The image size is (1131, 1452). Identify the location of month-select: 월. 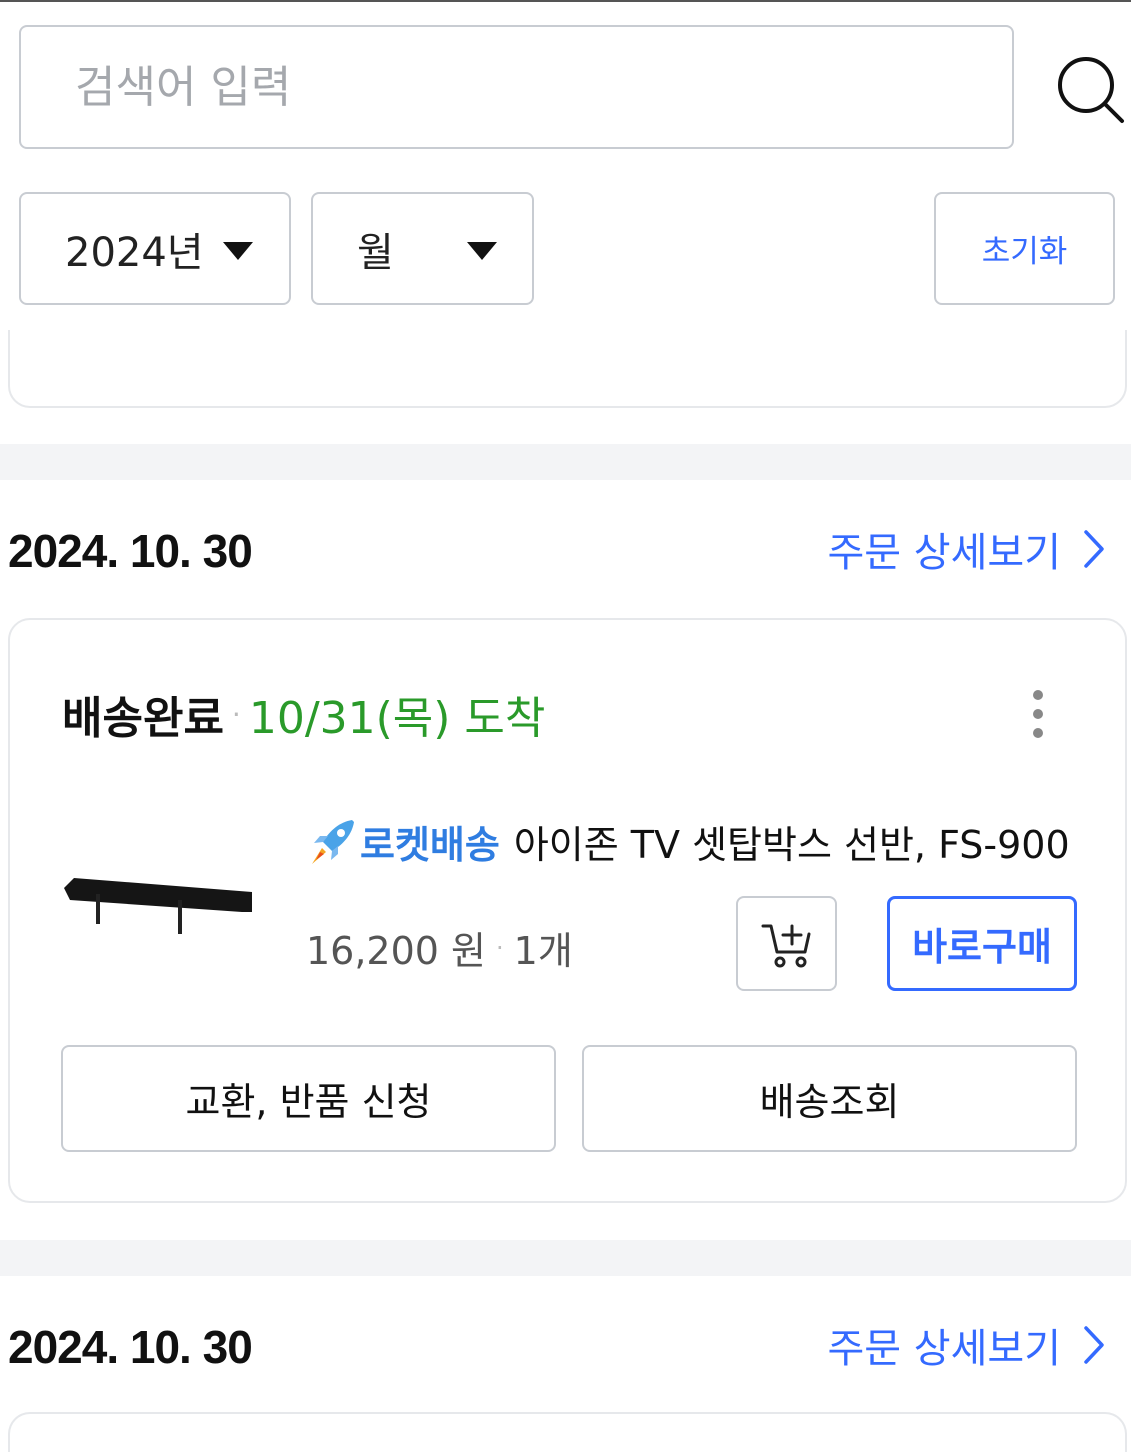
(422, 248).